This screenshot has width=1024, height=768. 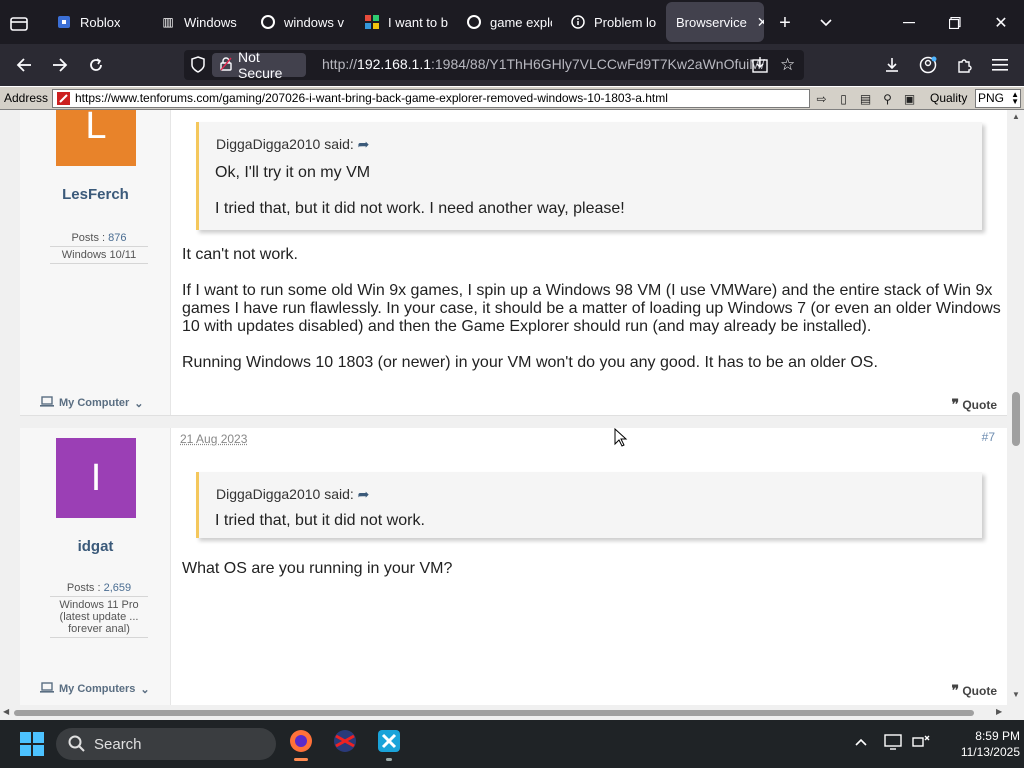 I want to click on my-computers-link: My Computers ⌄, so click(x=95, y=689).